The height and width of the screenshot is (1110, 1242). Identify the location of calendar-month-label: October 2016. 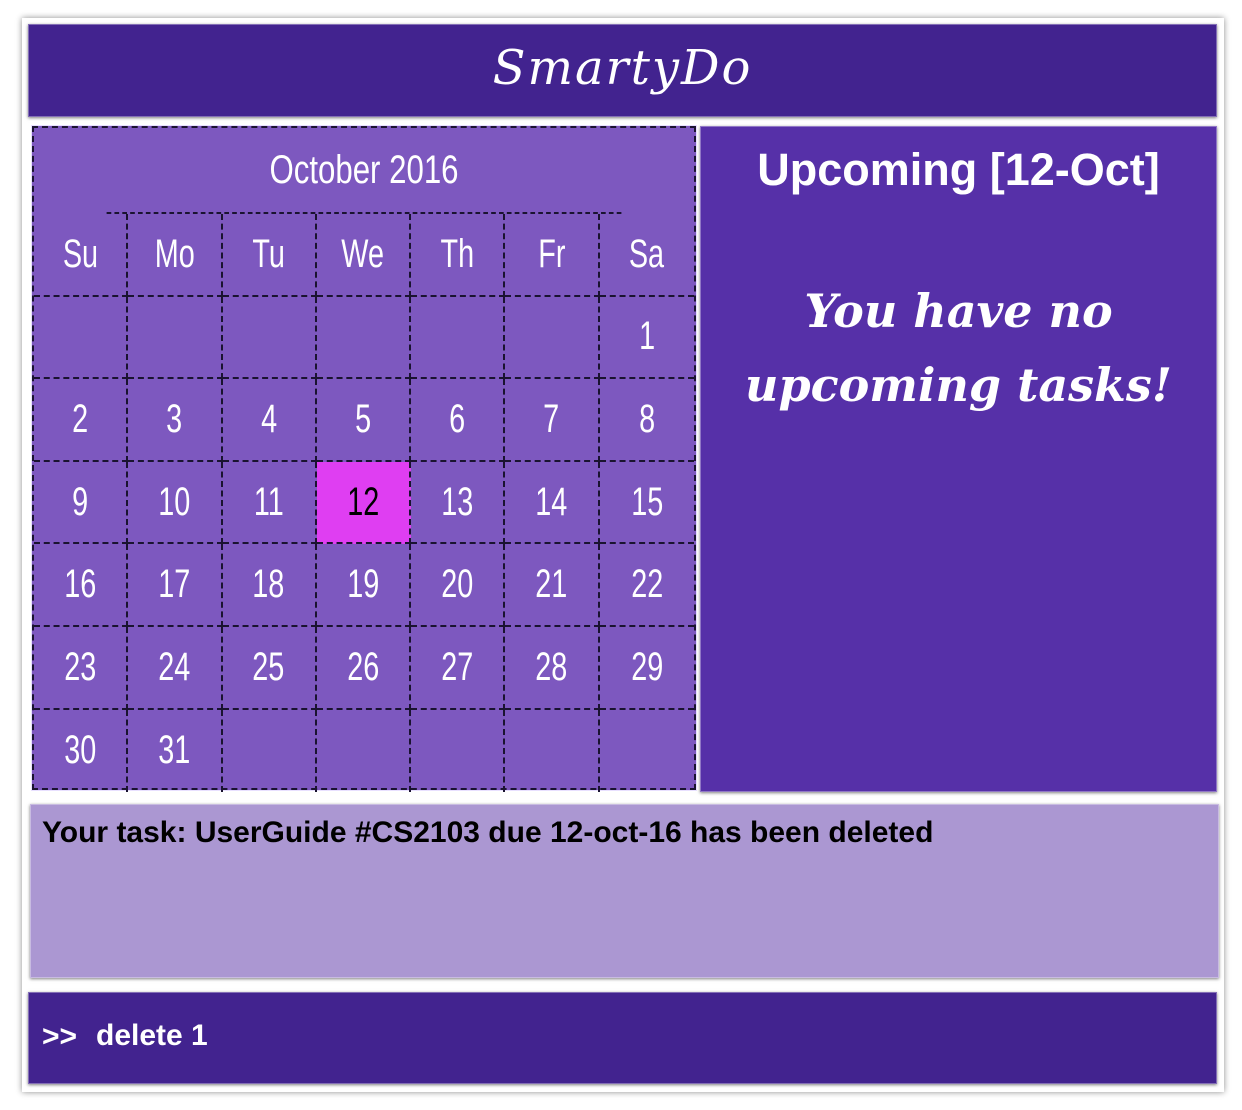
(364, 171).